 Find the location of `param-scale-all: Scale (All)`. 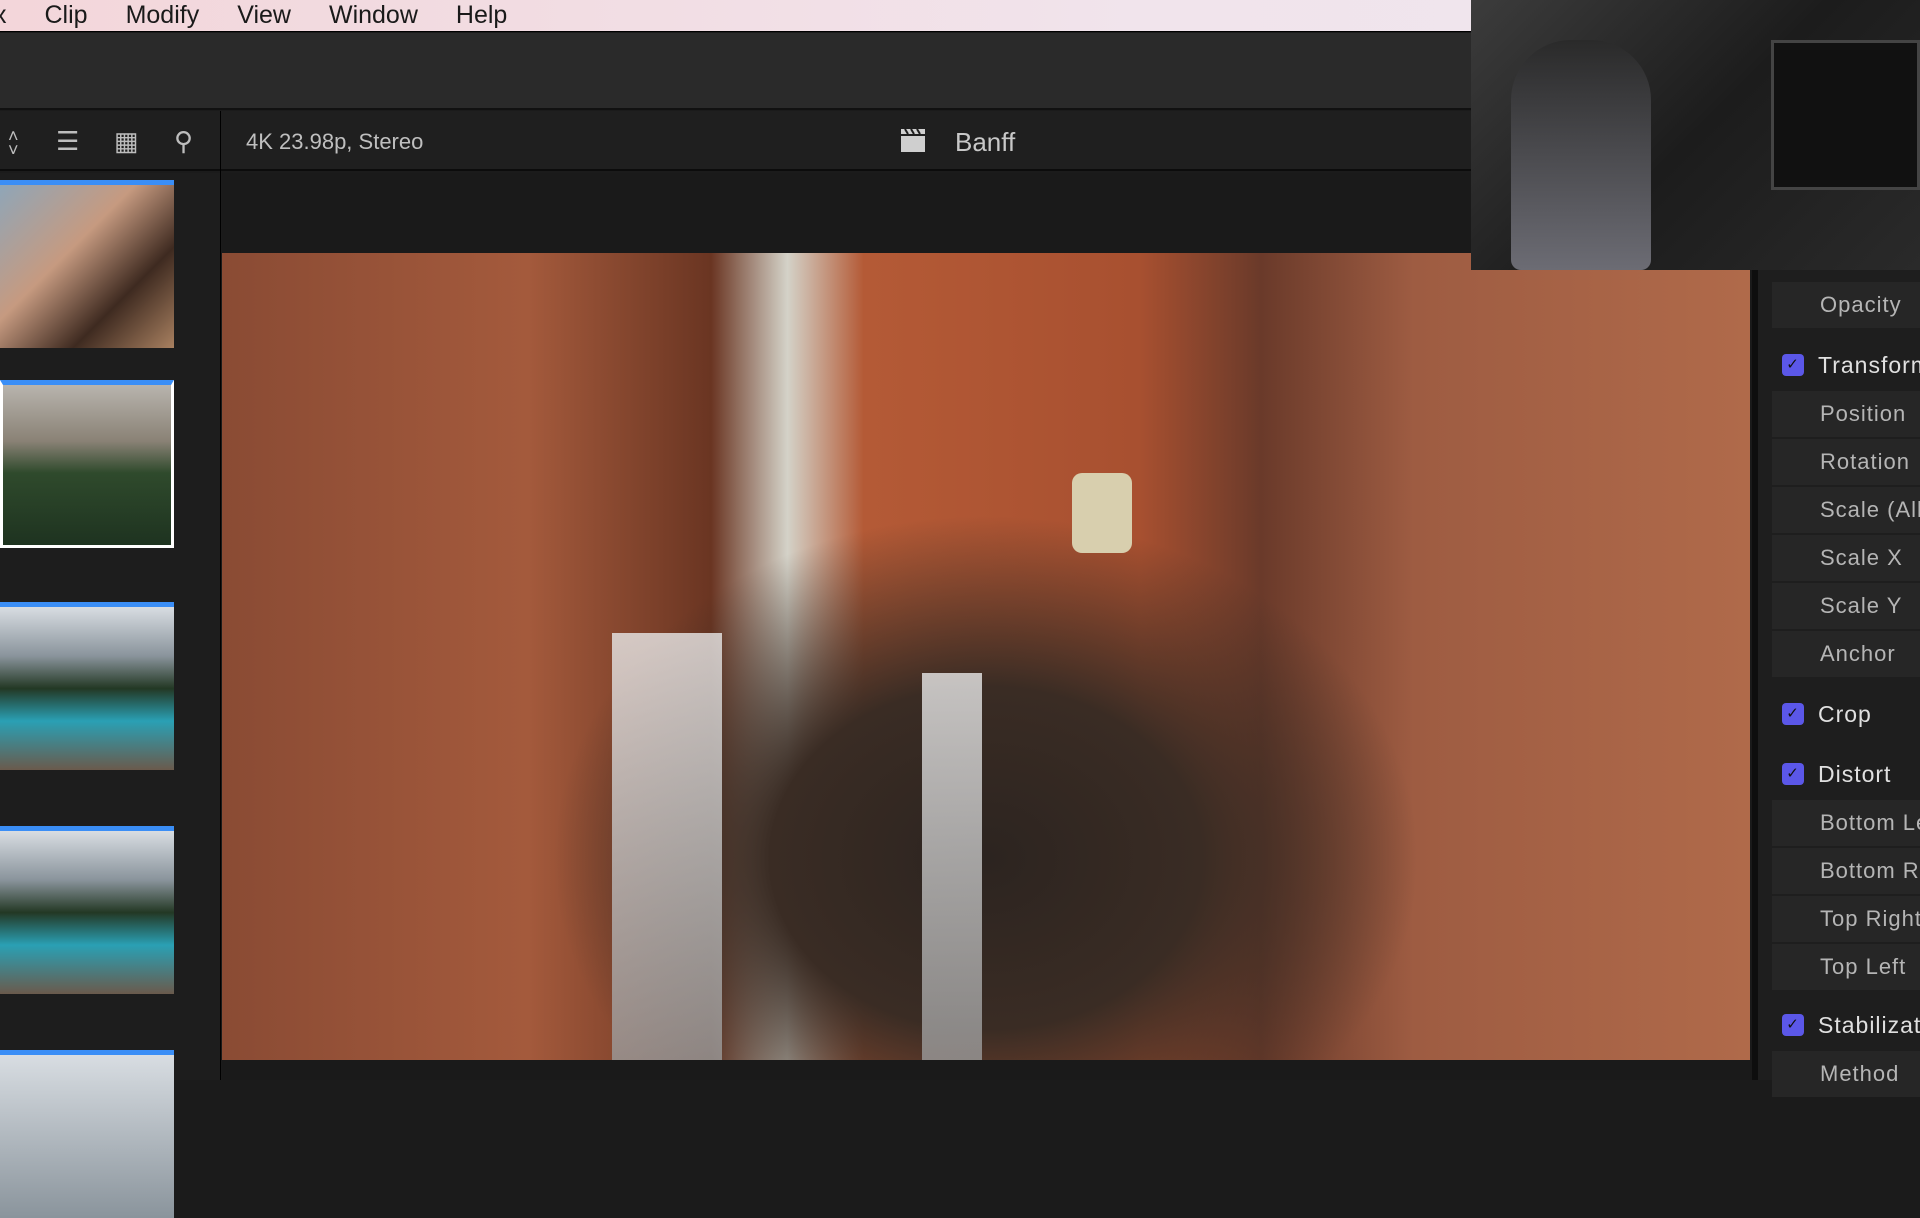

param-scale-all: Scale (All) is located at coordinates (1846, 510).